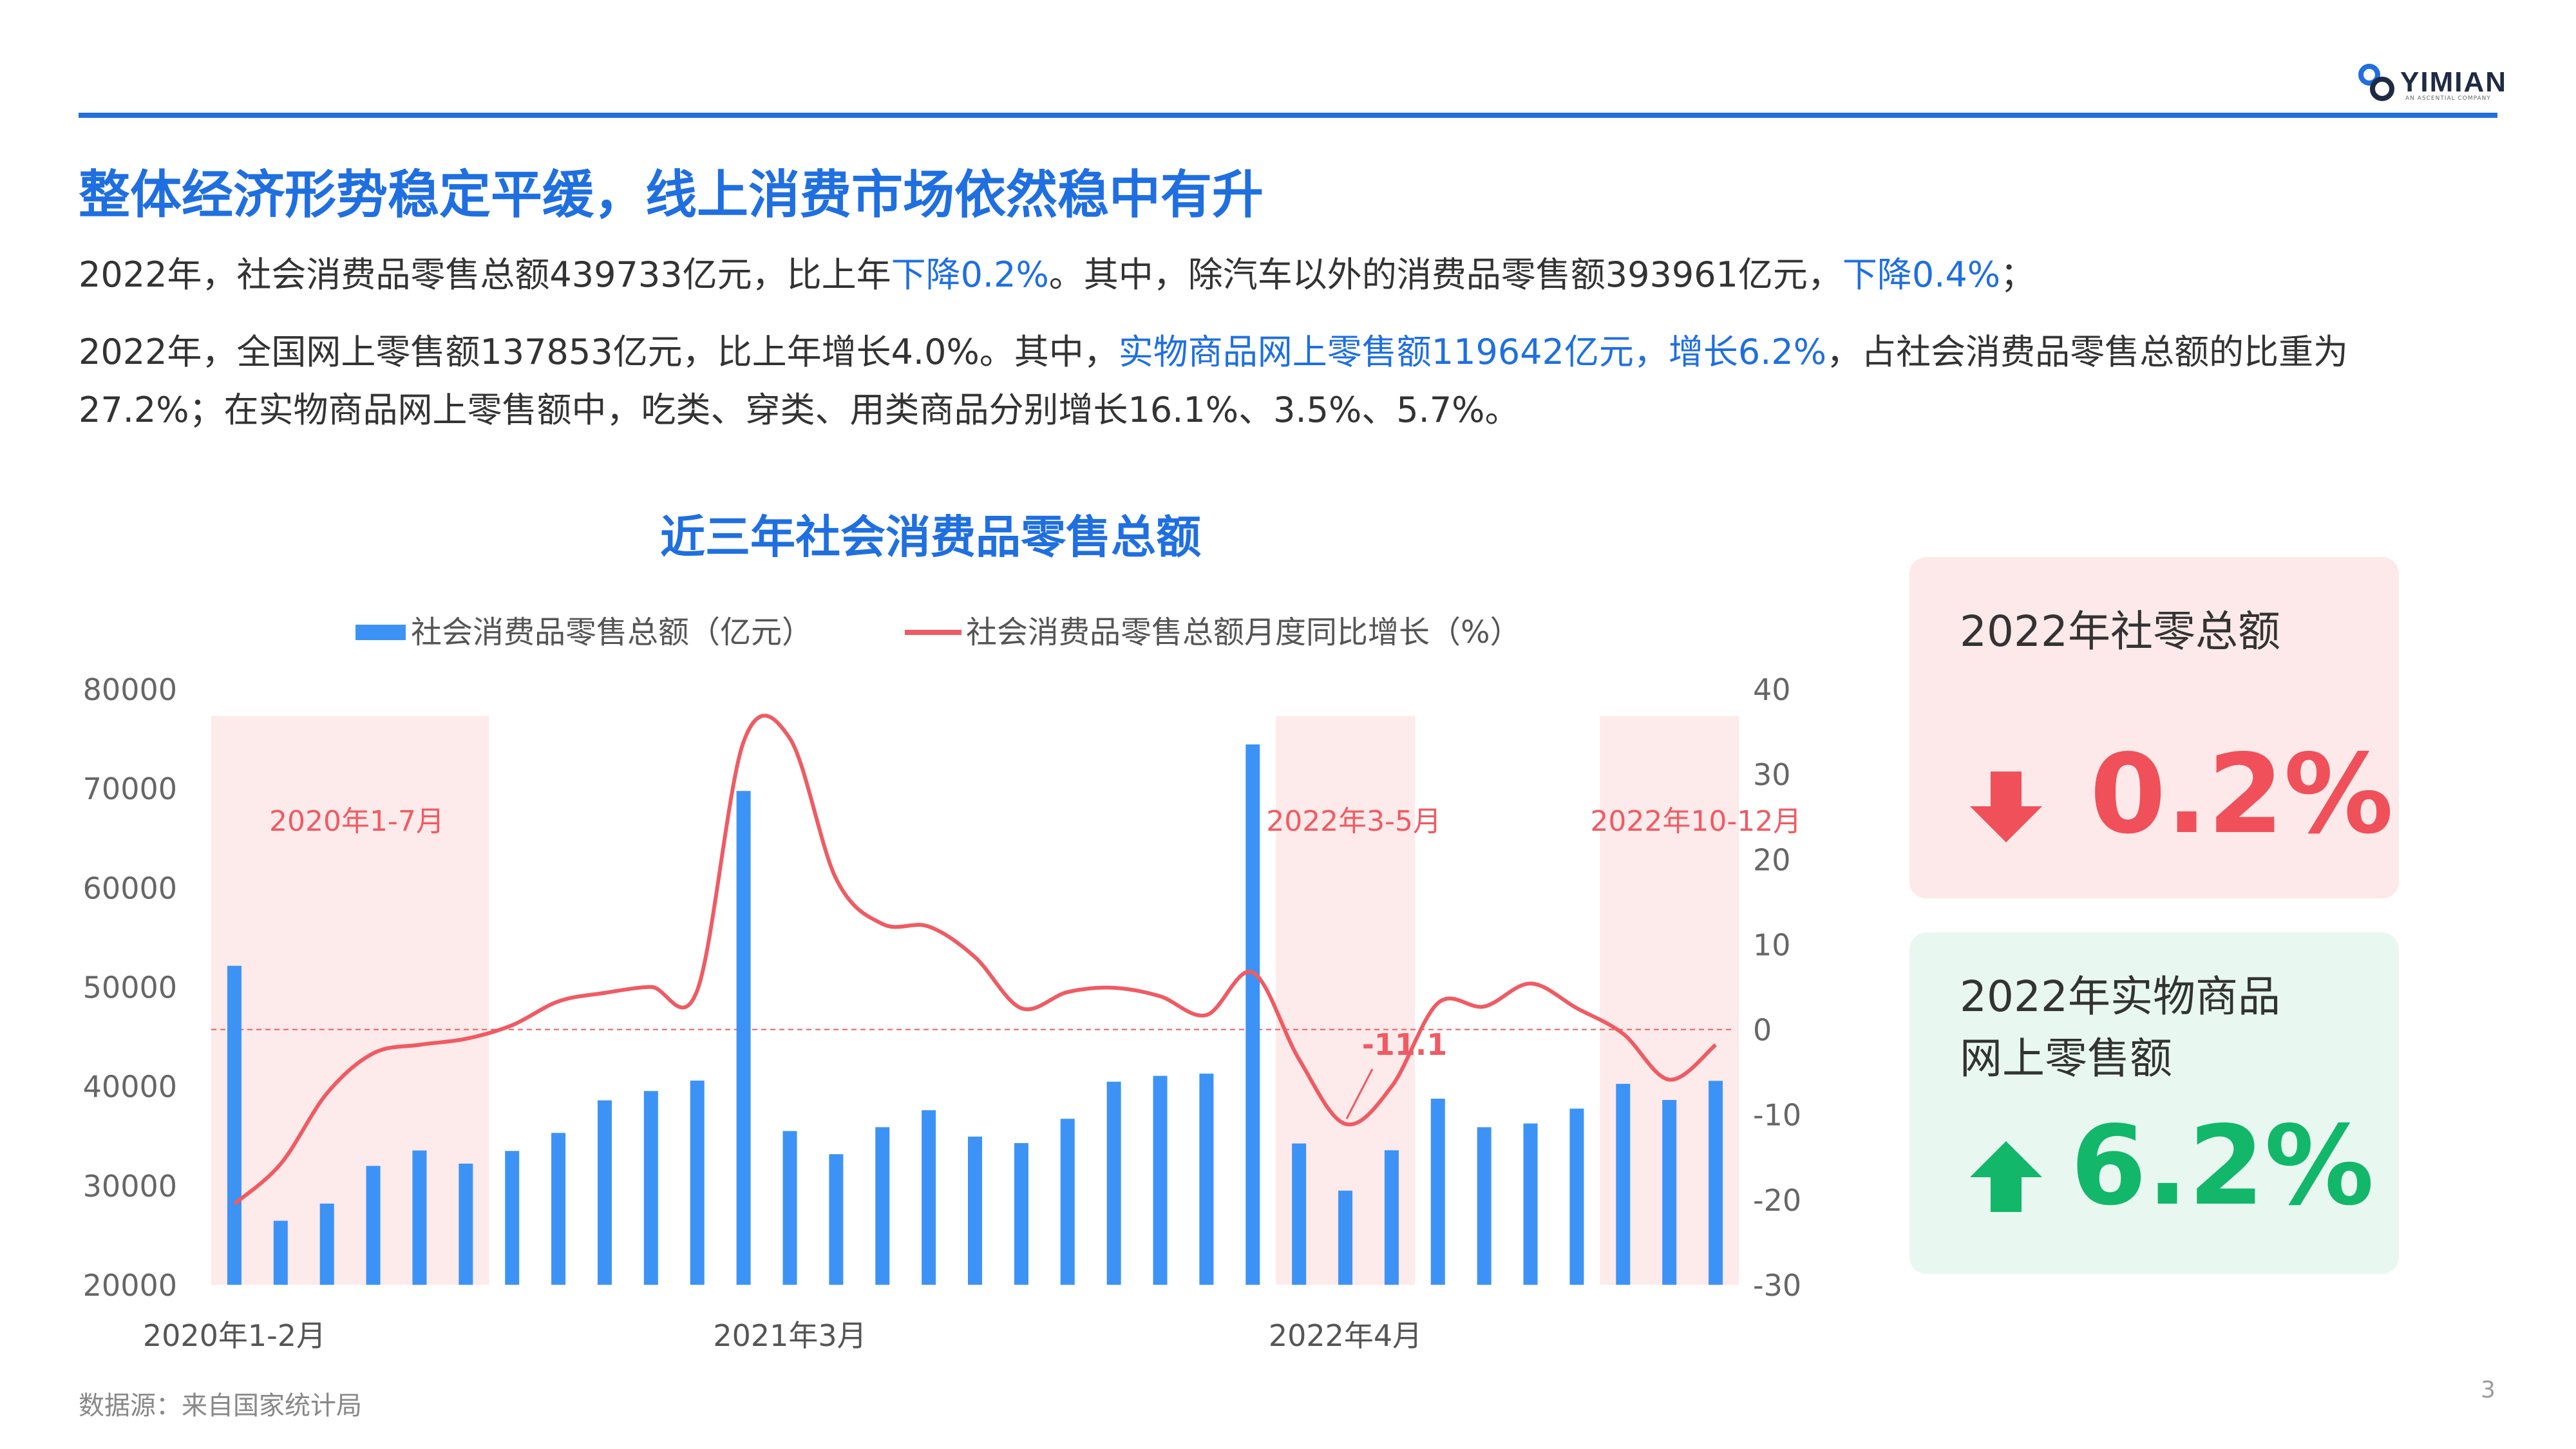 This screenshot has width=2576, height=1449. What do you see at coordinates (130, 1286) in the screenshot?
I see `left-axis-tick-6: 20000` at bounding box center [130, 1286].